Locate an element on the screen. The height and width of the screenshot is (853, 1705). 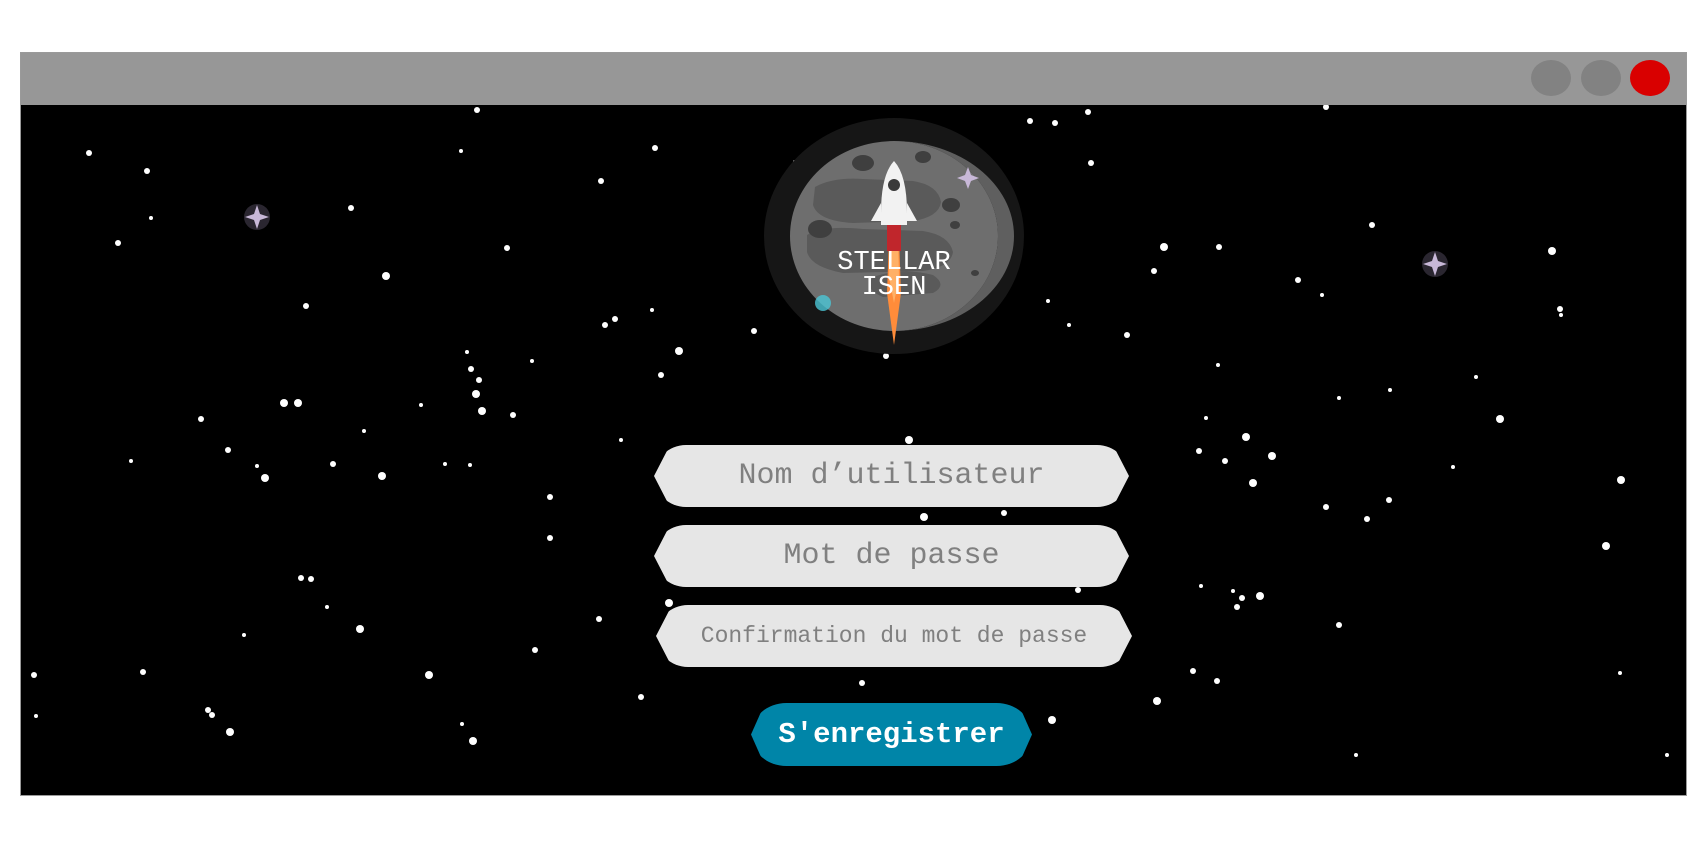
logo-title-line2: ISEN is located at coordinates (894, 288).